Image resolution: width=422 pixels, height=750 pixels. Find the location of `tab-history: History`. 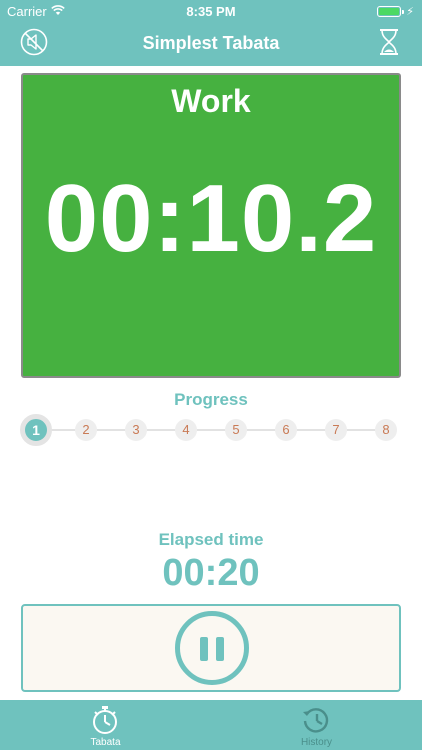

tab-history: History is located at coordinates (316, 725).